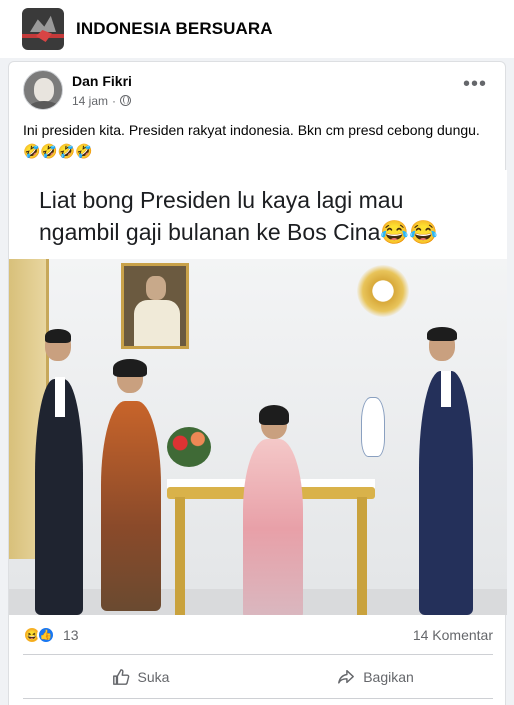  What do you see at coordinates (43, 29) in the screenshot?
I see `group-logo` at bounding box center [43, 29].